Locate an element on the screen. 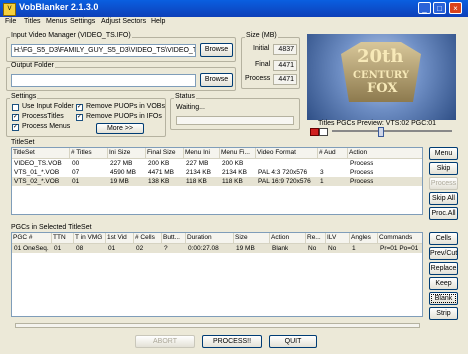 The height and width of the screenshot is (354, 468). cell: 00 is located at coordinates (76, 163).